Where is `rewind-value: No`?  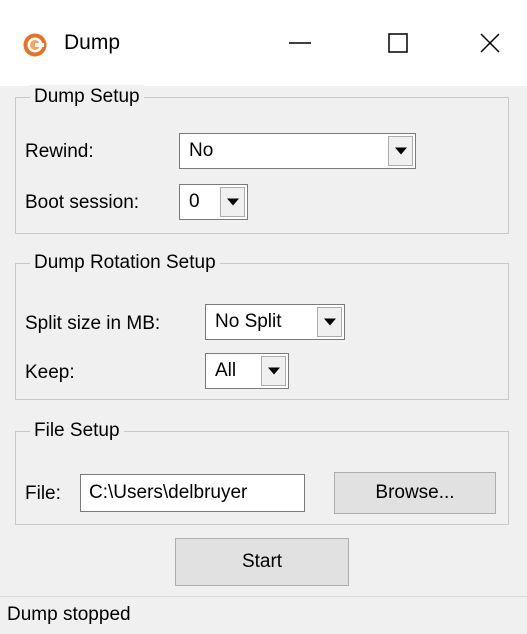
rewind-value: No is located at coordinates (201, 150).